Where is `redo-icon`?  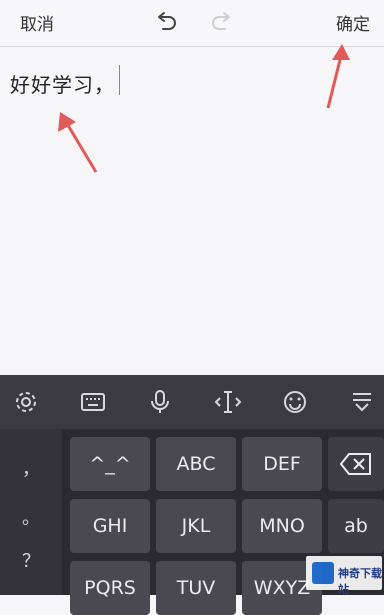
redo-icon is located at coordinates (222, 22).